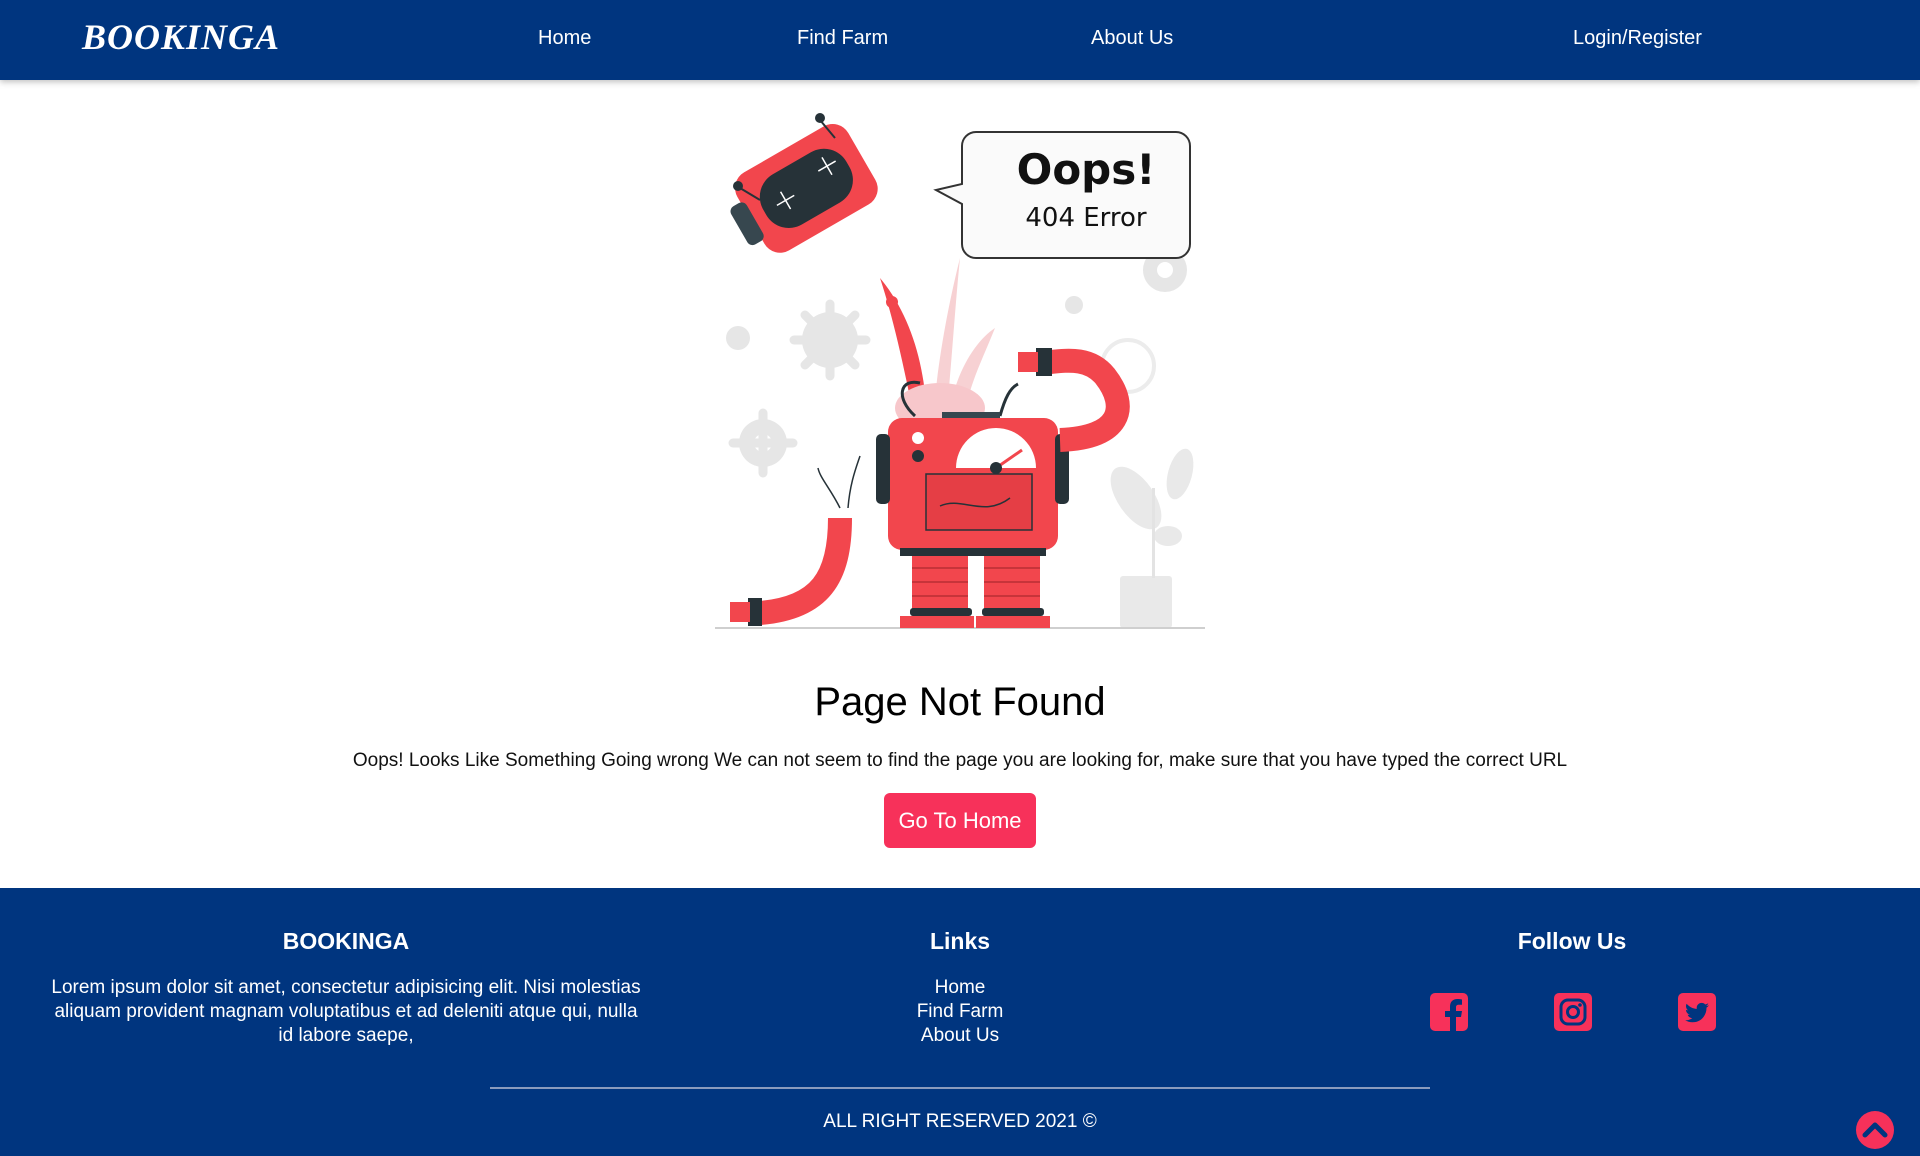  What do you see at coordinates (1573, 1012) in the screenshot?
I see `instagram-icon` at bounding box center [1573, 1012].